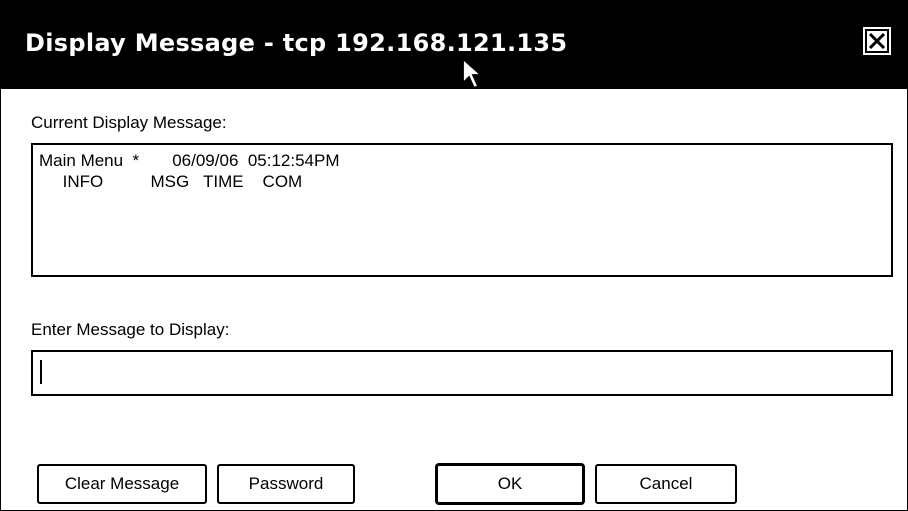 The image size is (908, 511). Describe the element at coordinates (129, 122) in the screenshot. I see `current-display-label: Current Display Message:` at that location.